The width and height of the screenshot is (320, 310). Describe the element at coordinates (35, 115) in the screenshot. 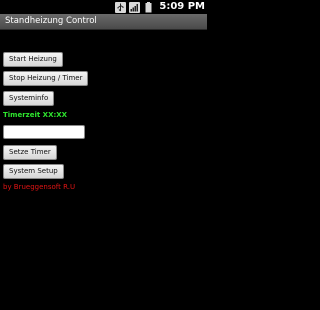

I see `timer-label: Timerzeit XX:XX` at that location.